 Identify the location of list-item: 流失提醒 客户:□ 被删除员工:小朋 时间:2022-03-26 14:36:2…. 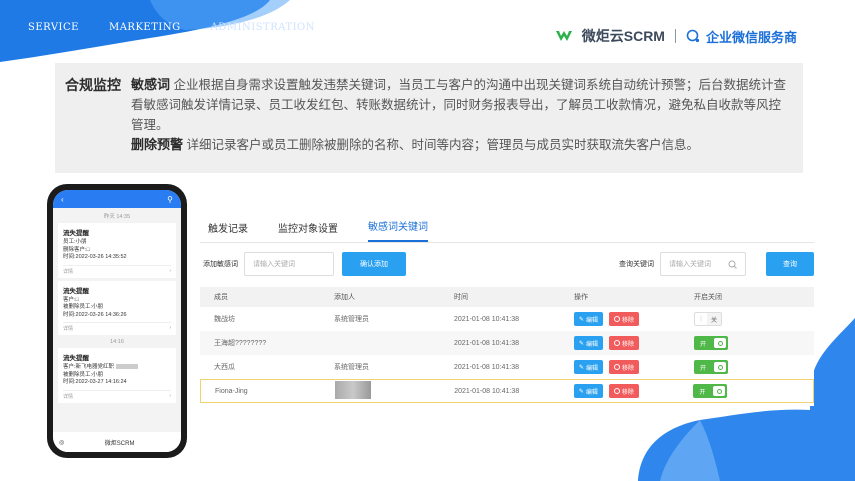
(117, 307).